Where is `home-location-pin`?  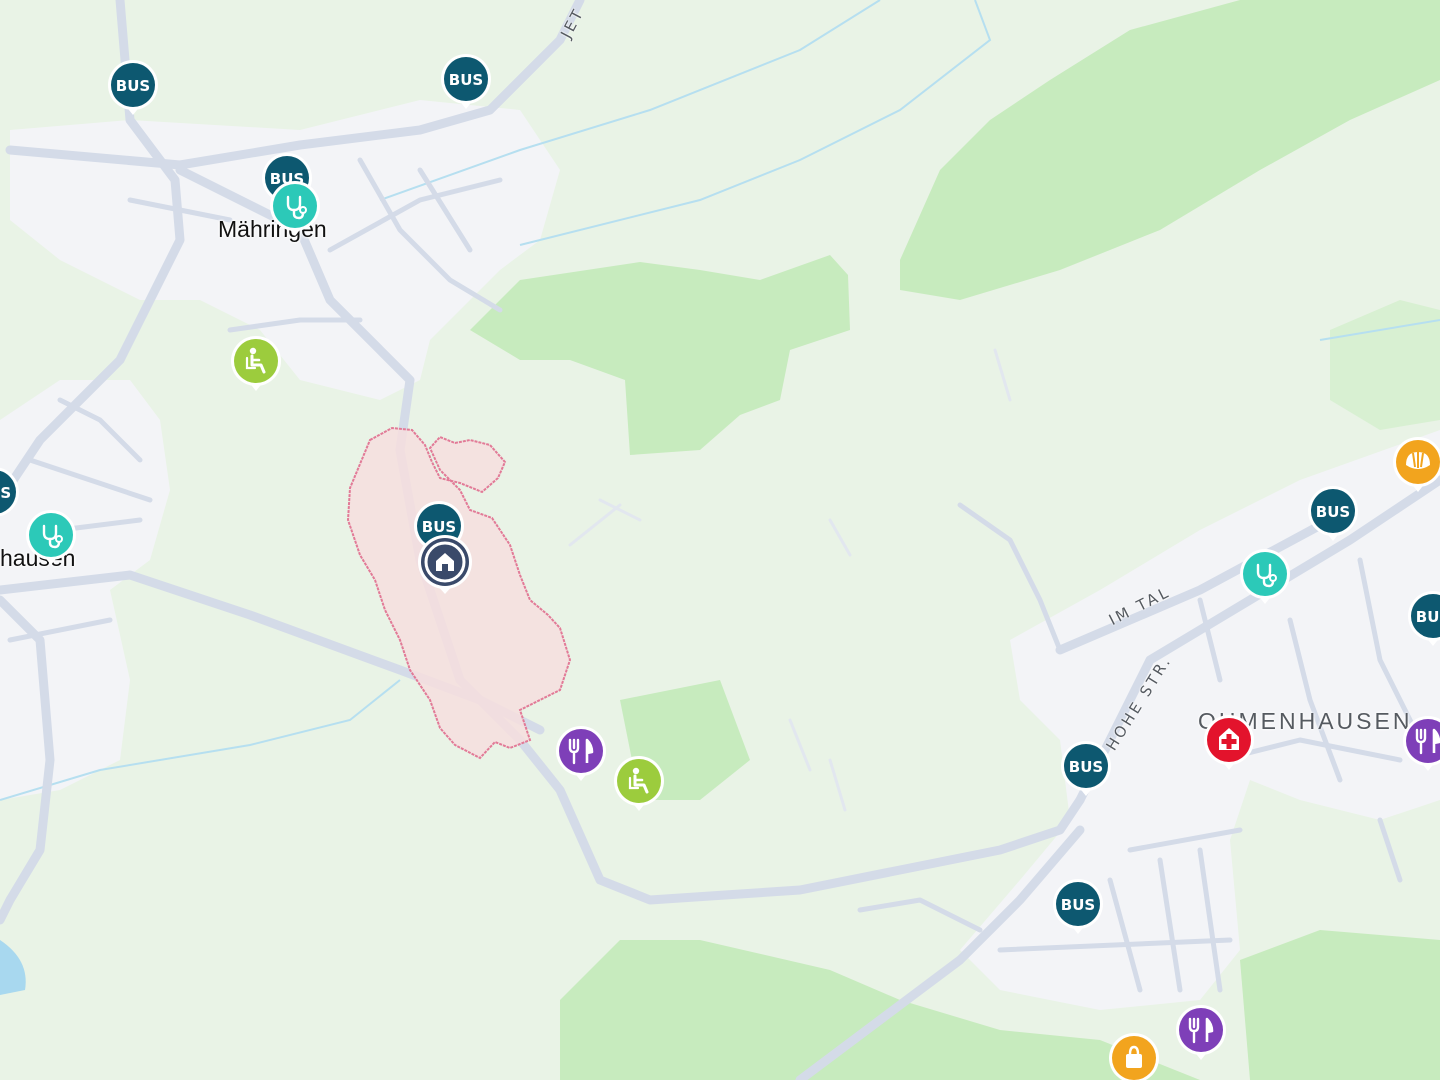 home-location-pin is located at coordinates (445, 566).